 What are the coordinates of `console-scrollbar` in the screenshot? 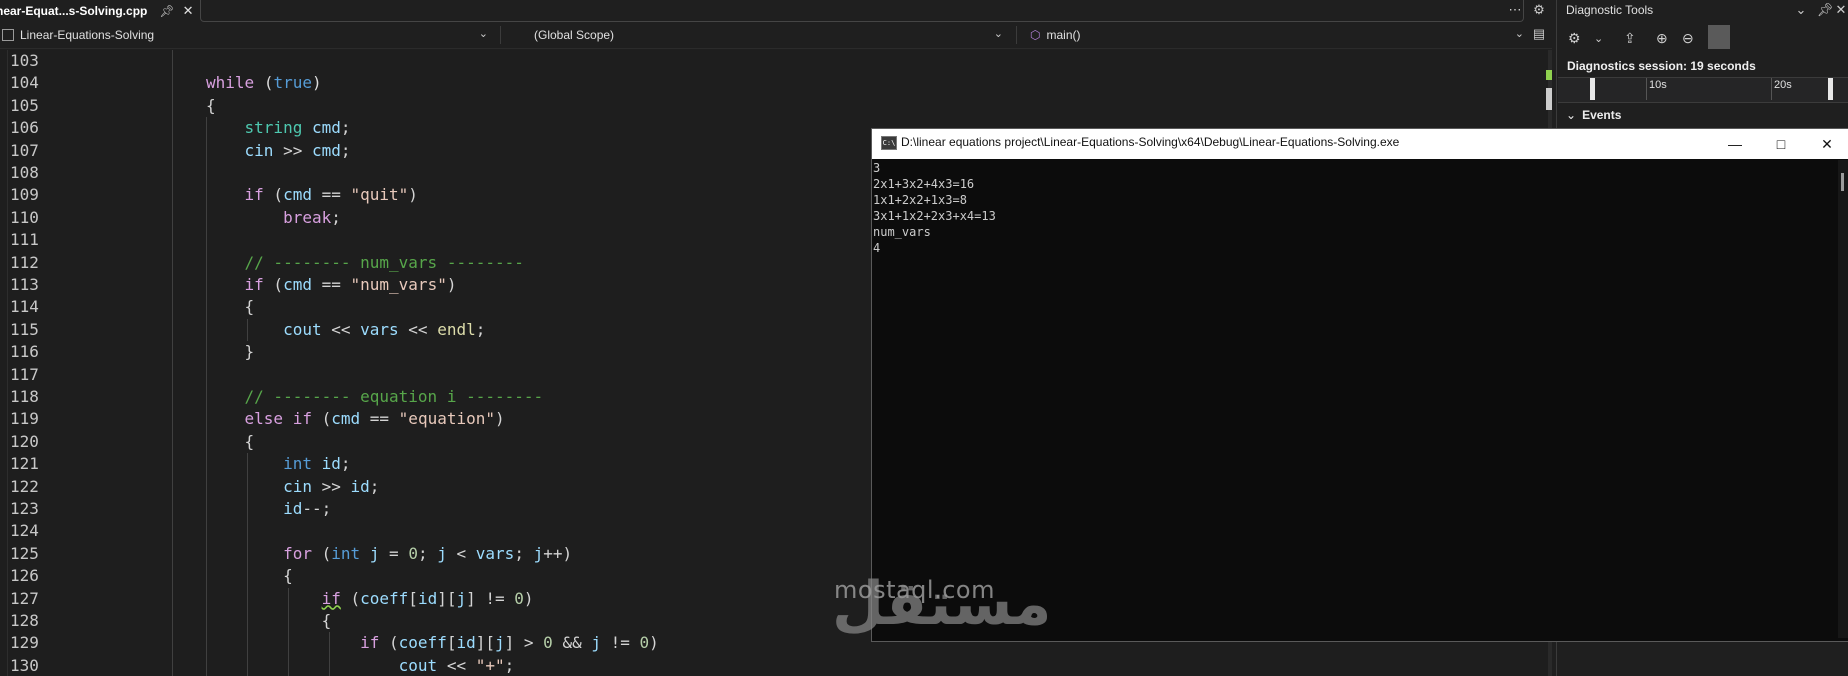 It's located at (1843, 399).